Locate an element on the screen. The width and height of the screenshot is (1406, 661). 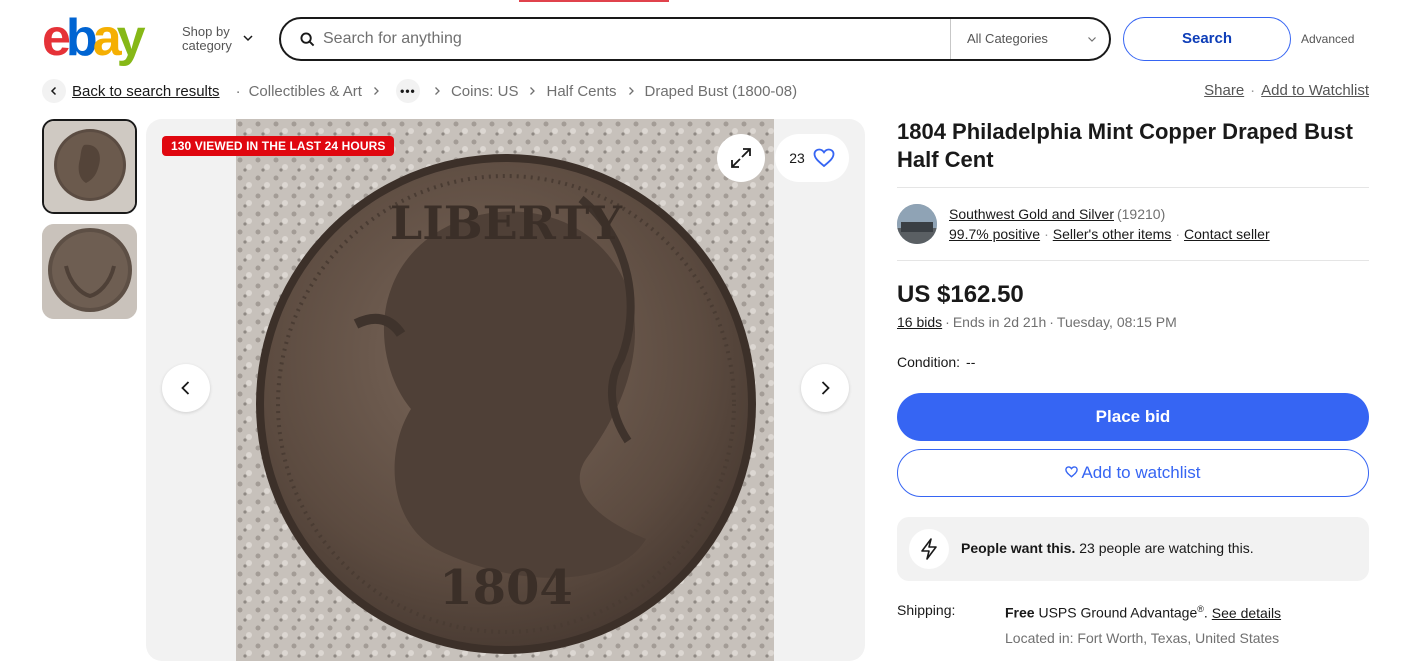
logo-letter-b: b is located at coordinates (81, 38).